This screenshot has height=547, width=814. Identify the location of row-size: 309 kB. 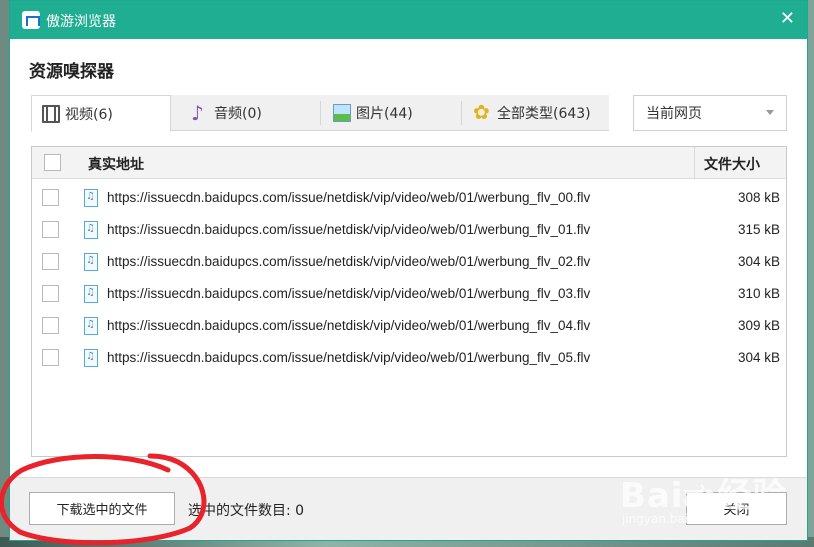
(758, 325).